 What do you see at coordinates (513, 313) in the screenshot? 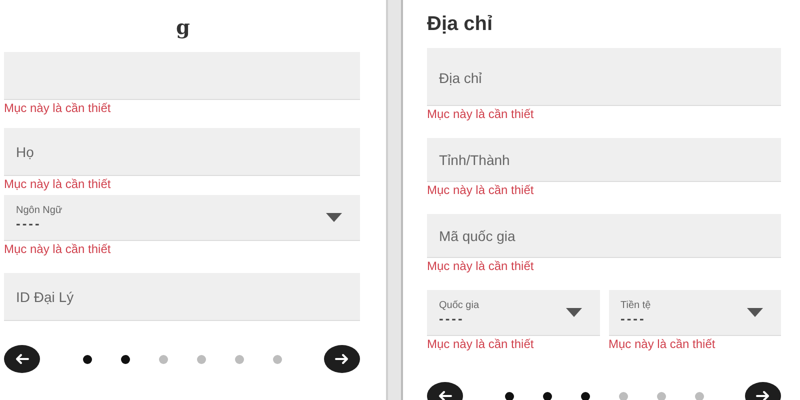
I see `select-field: Quốc gia ----` at bounding box center [513, 313].